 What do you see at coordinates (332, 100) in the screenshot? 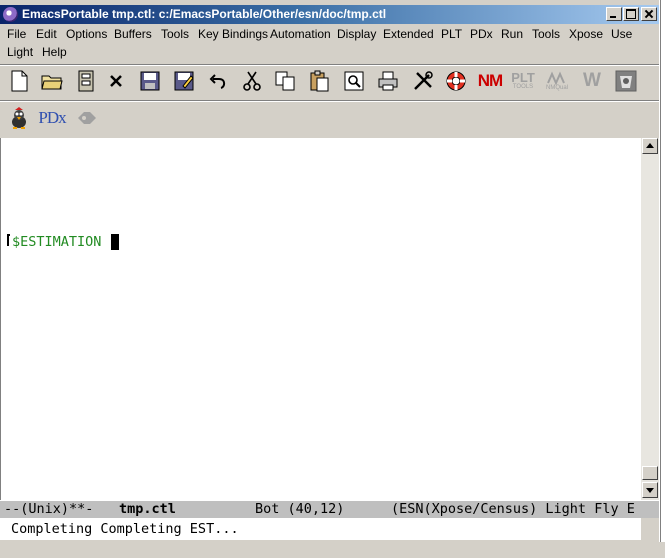
I see `toolbar: NM PLT TOOLS NMQual W PDx` at bounding box center [332, 100].